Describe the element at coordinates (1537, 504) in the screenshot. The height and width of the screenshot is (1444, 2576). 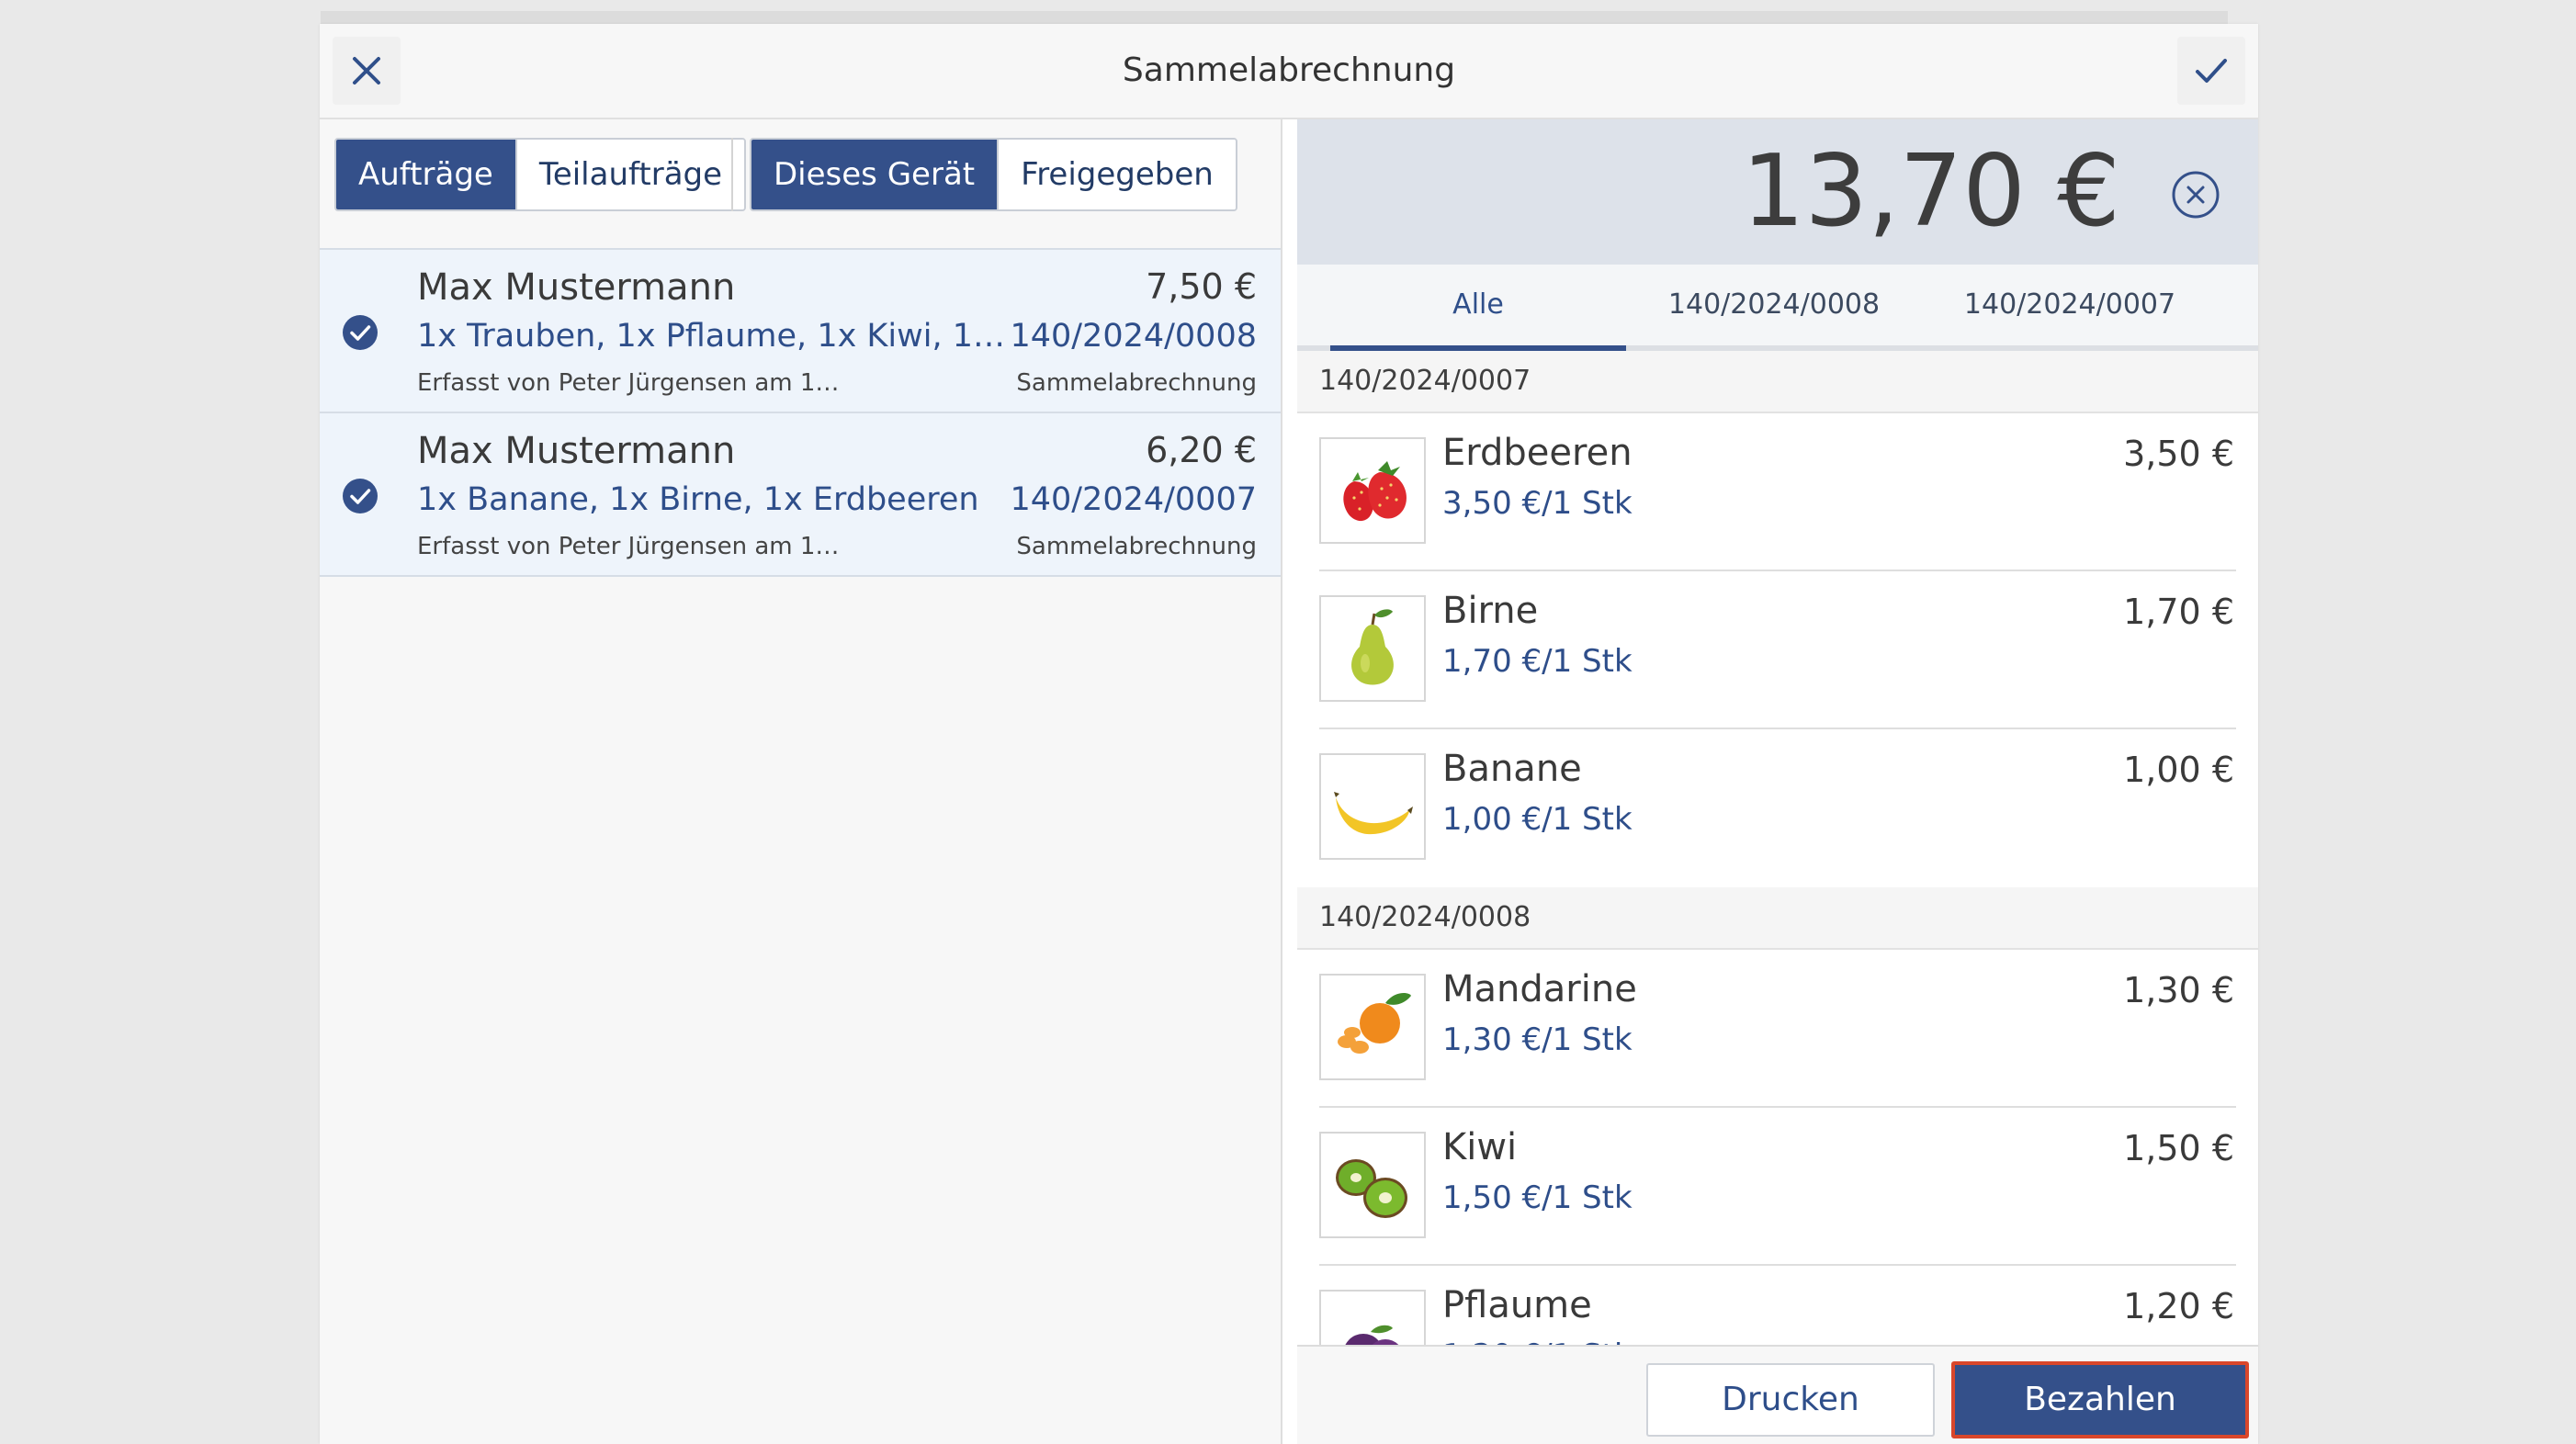
I see `item-unit-price: 3,50 €/1 Stk` at that location.